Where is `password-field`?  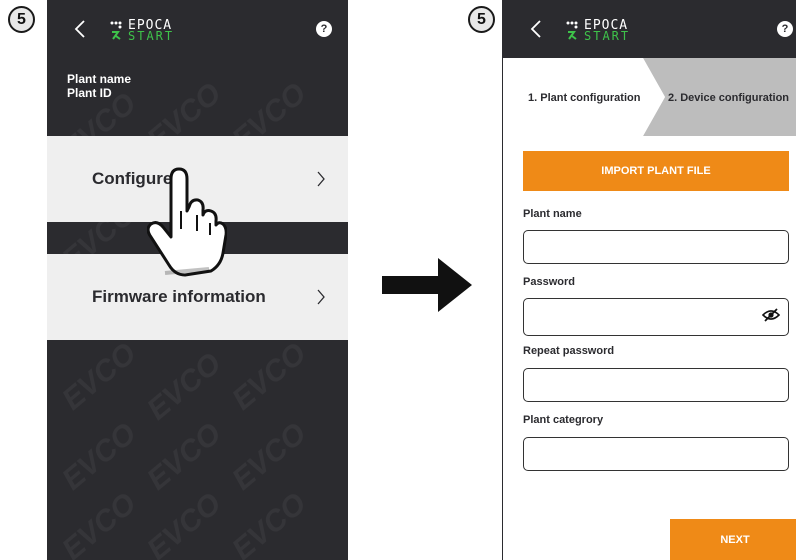 password-field is located at coordinates (656, 317).